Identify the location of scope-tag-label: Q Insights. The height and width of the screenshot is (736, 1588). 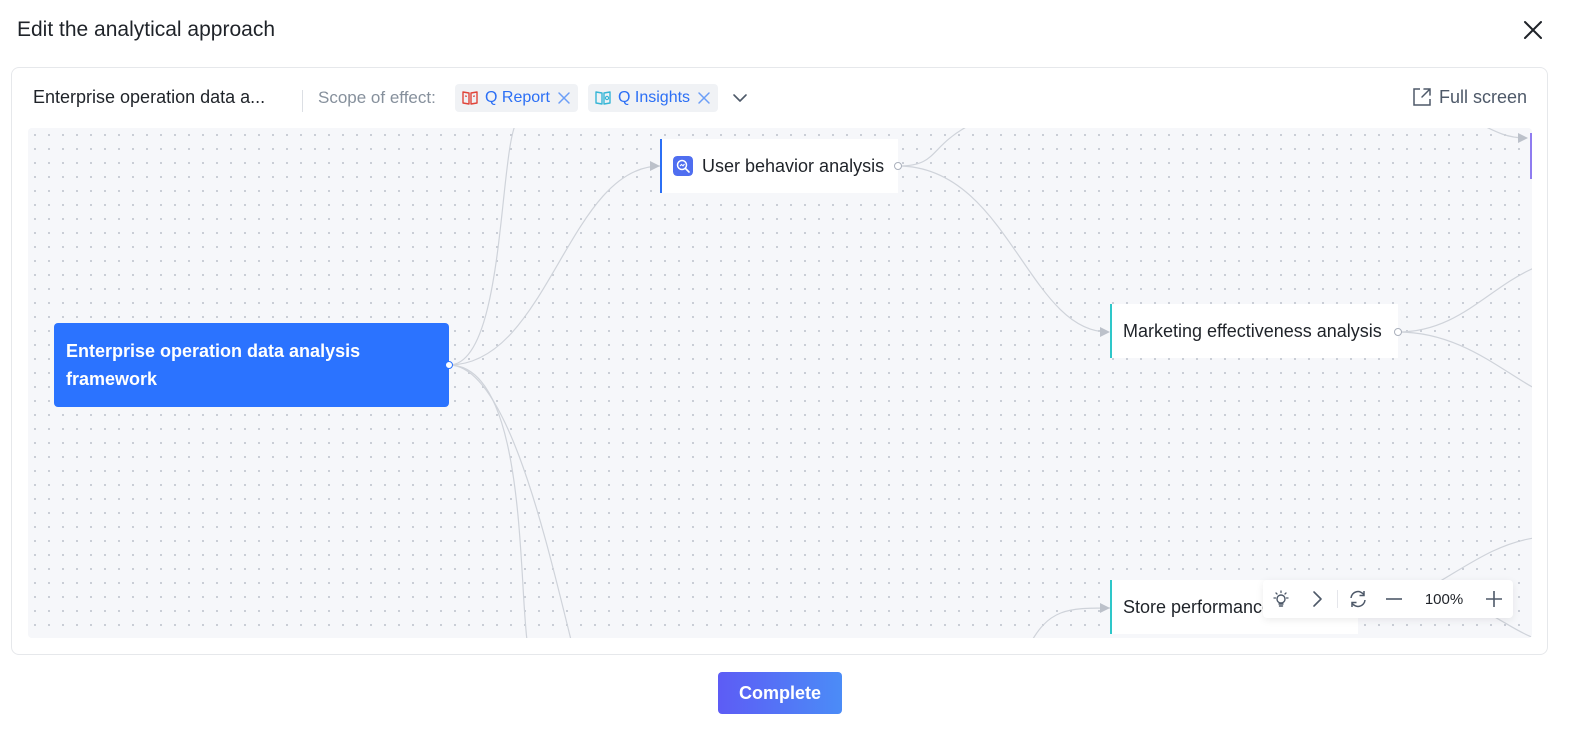
(654, 97).